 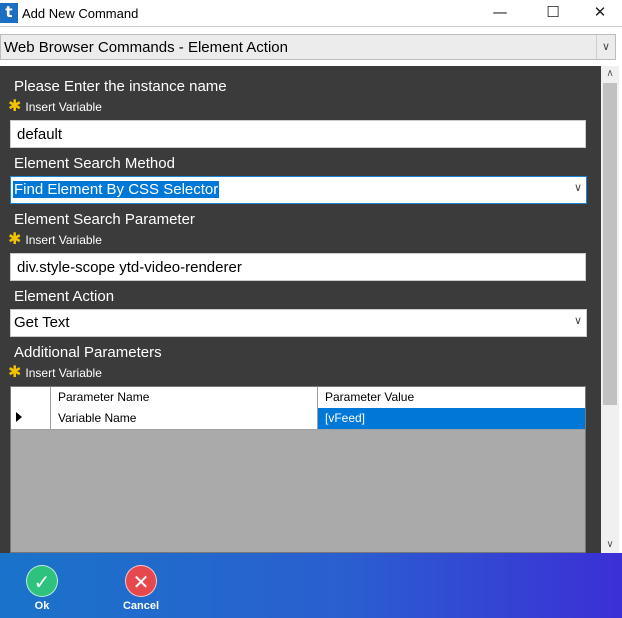 I want to click on instance-name-value: default, so click(x=40, y=134).